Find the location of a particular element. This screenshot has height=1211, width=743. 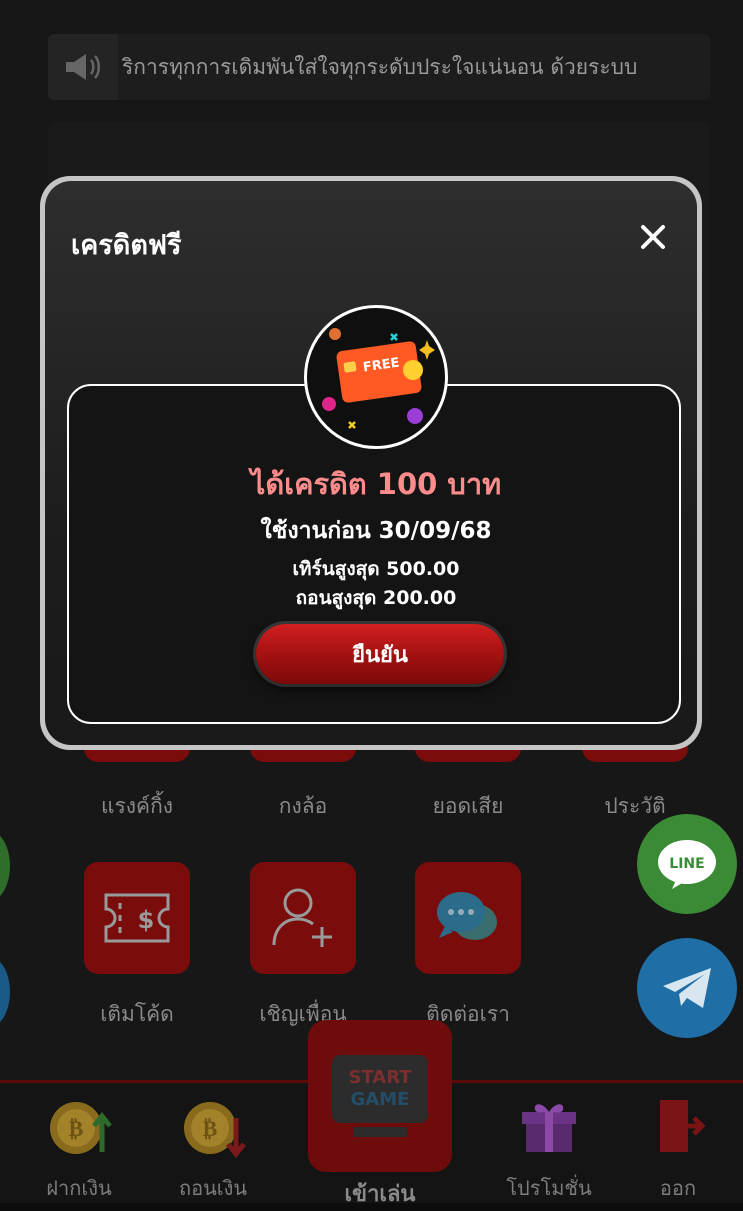

confirm-button: ยืนยัน is located at coordinates (380, 654).